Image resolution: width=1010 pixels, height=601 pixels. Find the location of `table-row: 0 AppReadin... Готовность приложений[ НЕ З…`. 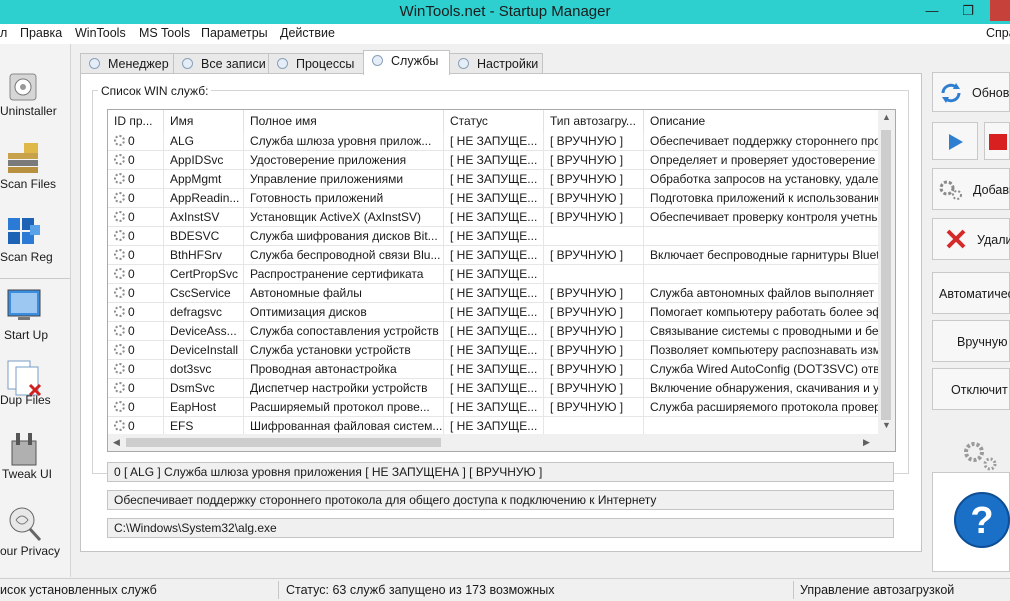

table-row: 0 AppReadin... Готовность приложений[ НЕ З… is located at coordinates (496, 198).